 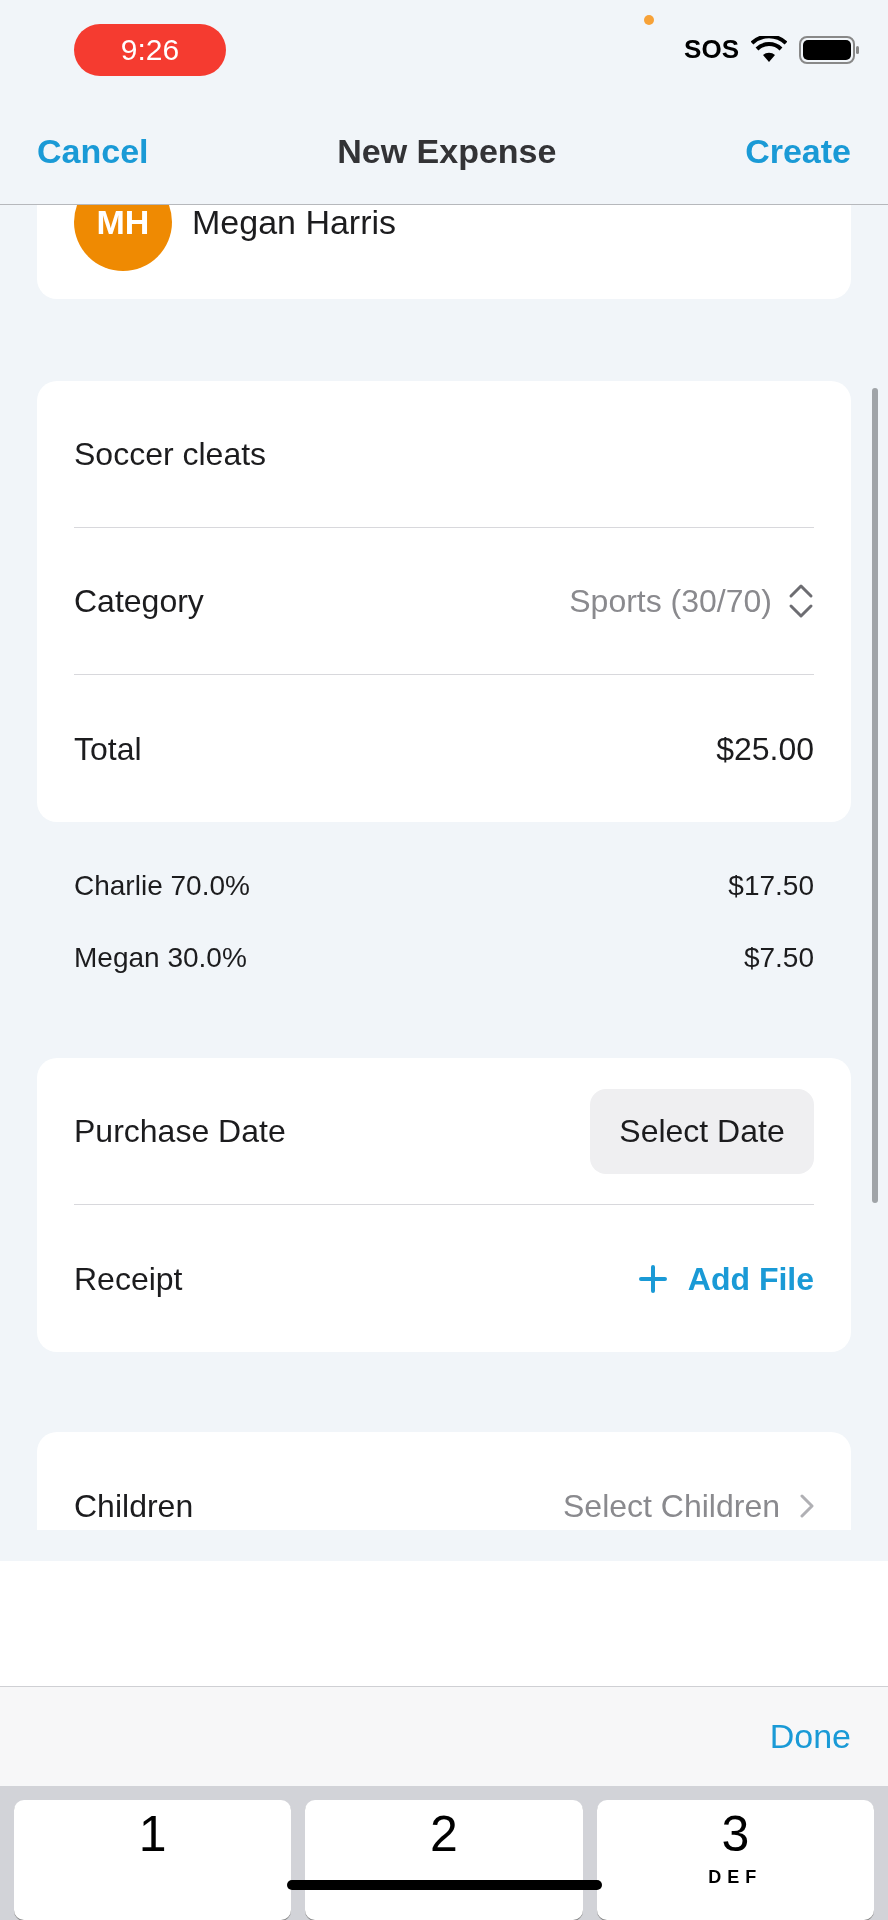 What do you see at coordinates (688, 1505) in the screenshot?
I see `children-picker: Select Children` at bounding box center [688, 1505].